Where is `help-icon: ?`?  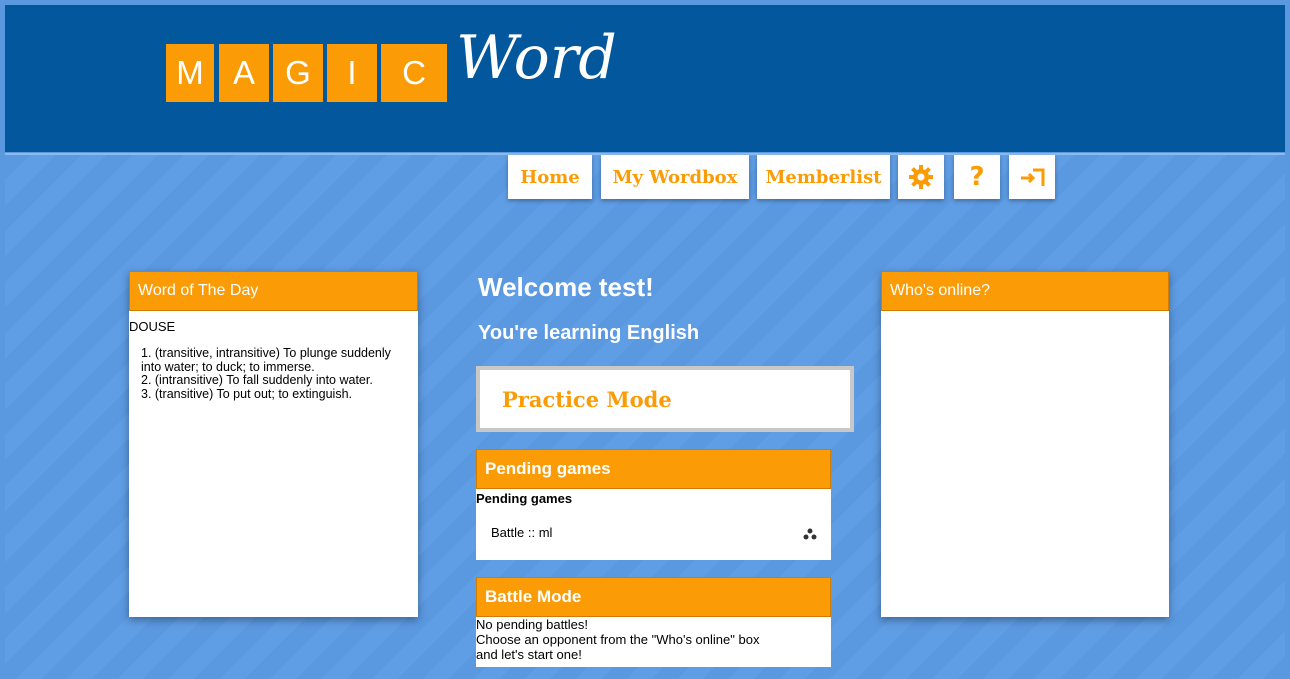 help-icon: ? is located at coordinates (977, 177).